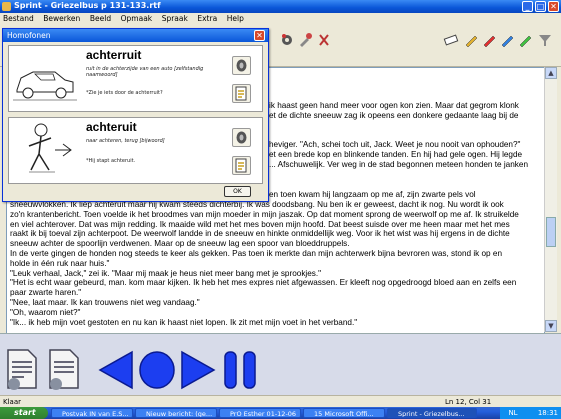 Image resolution: width=561 pixels, height=419 pixels. I want to click on read-document-icon, so click(21, 369).